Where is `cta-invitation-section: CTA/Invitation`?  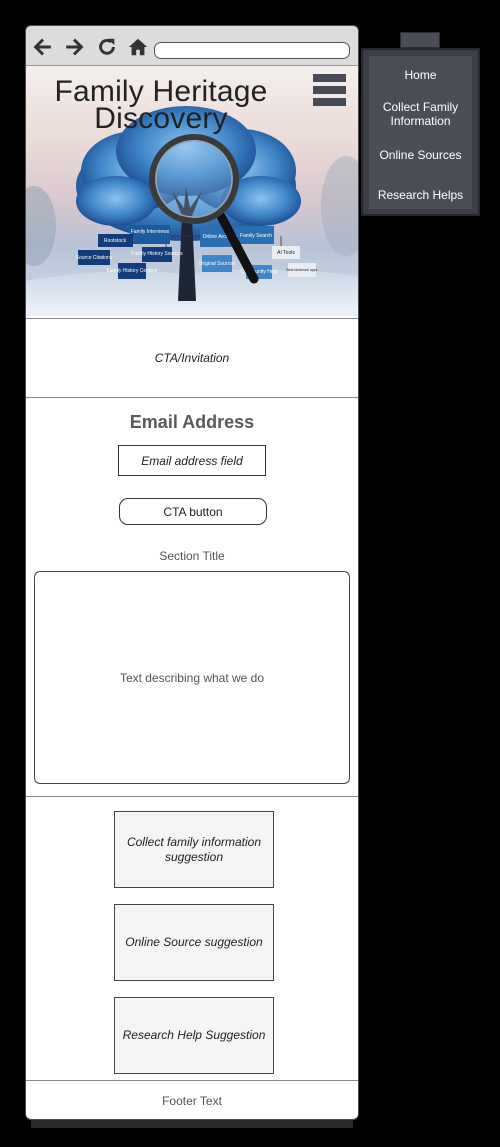 cta-invitation-section: CTA/Invitation is located at coordinates (192, 358).